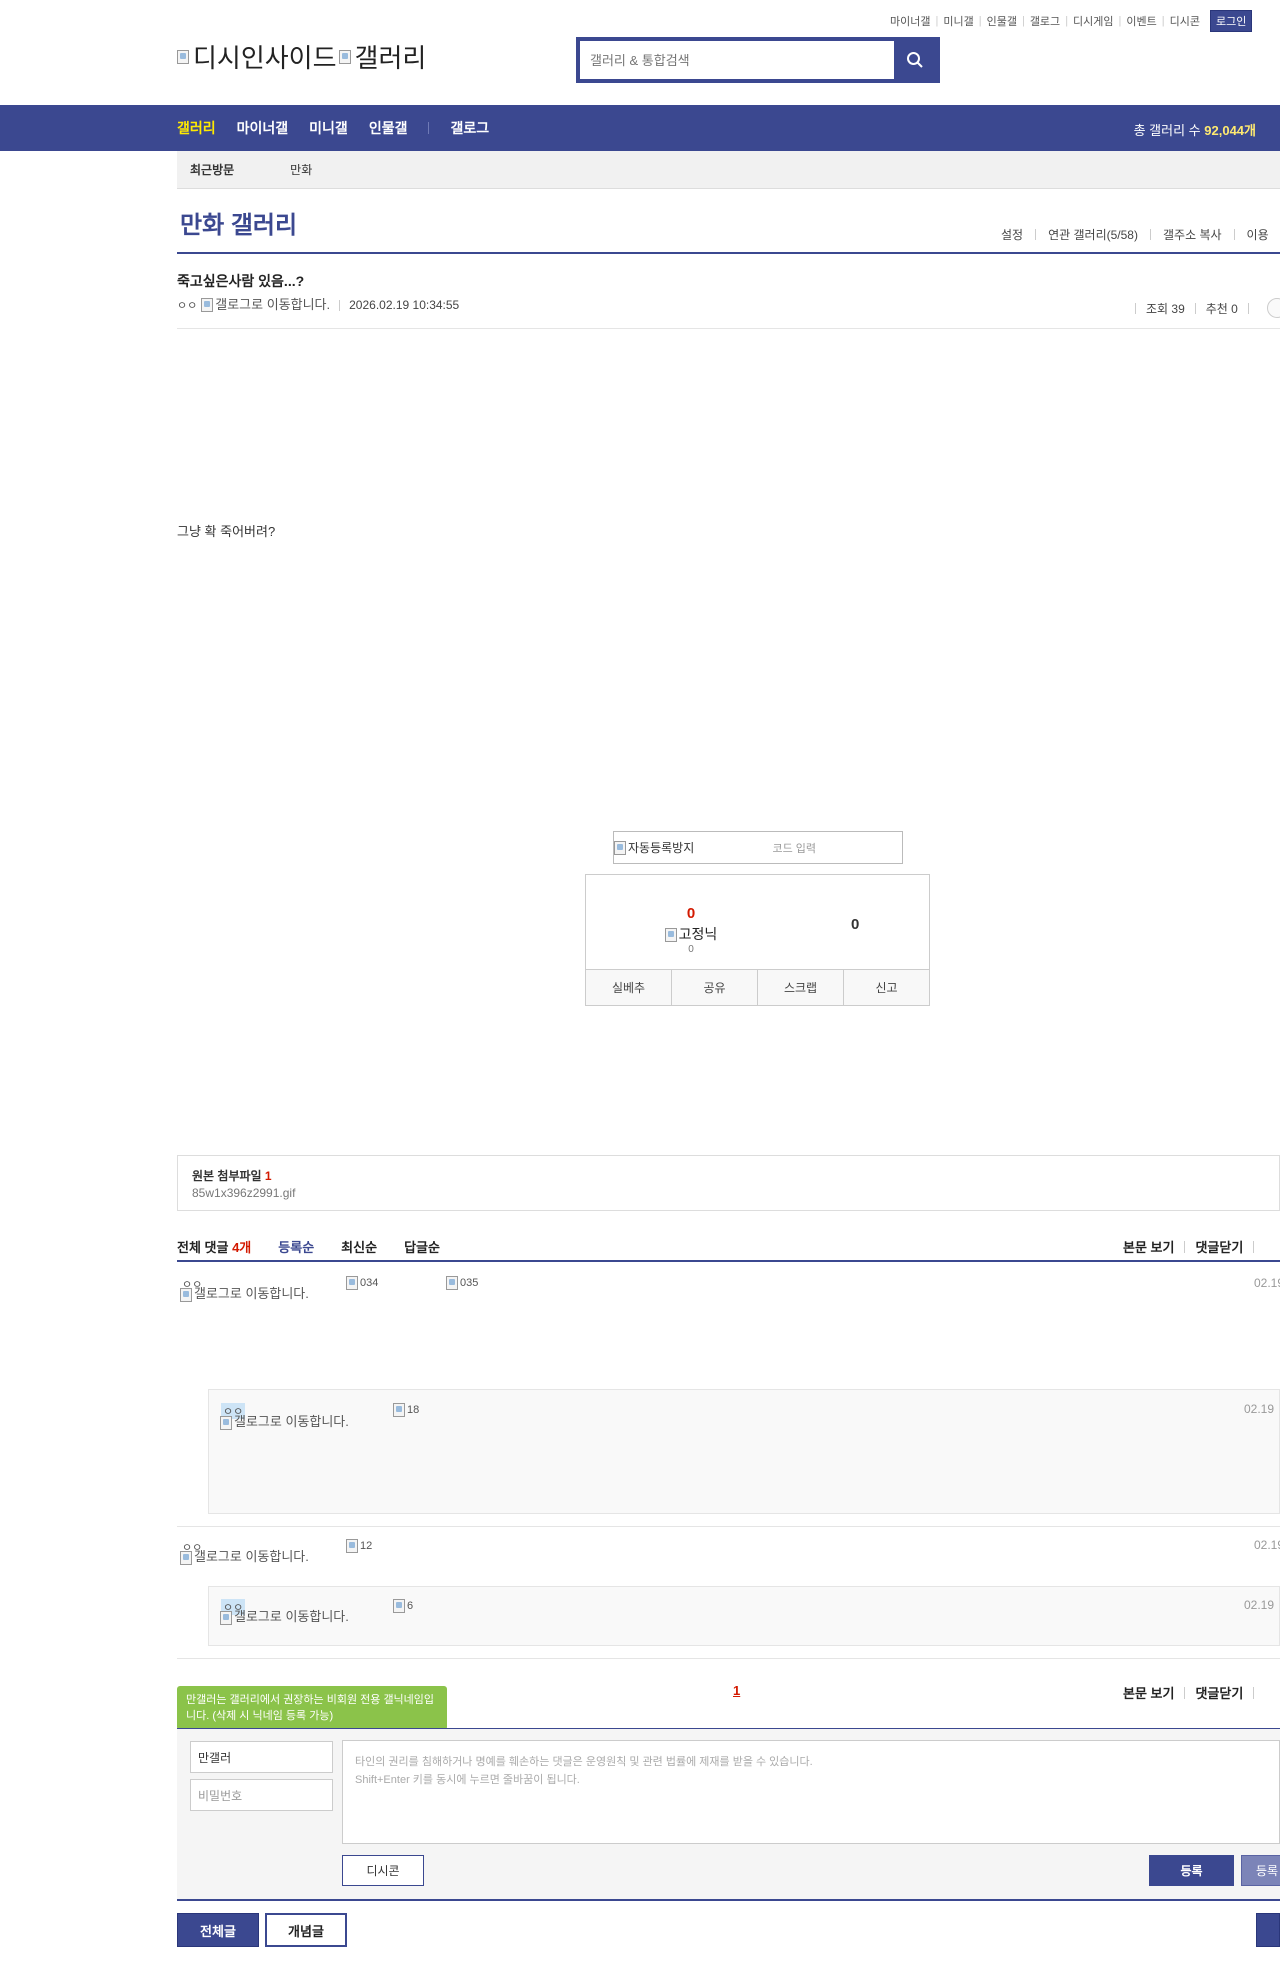 This screenshot has height=1973, width=1280. I want to click on share-button: 공유, so click(715, 987).